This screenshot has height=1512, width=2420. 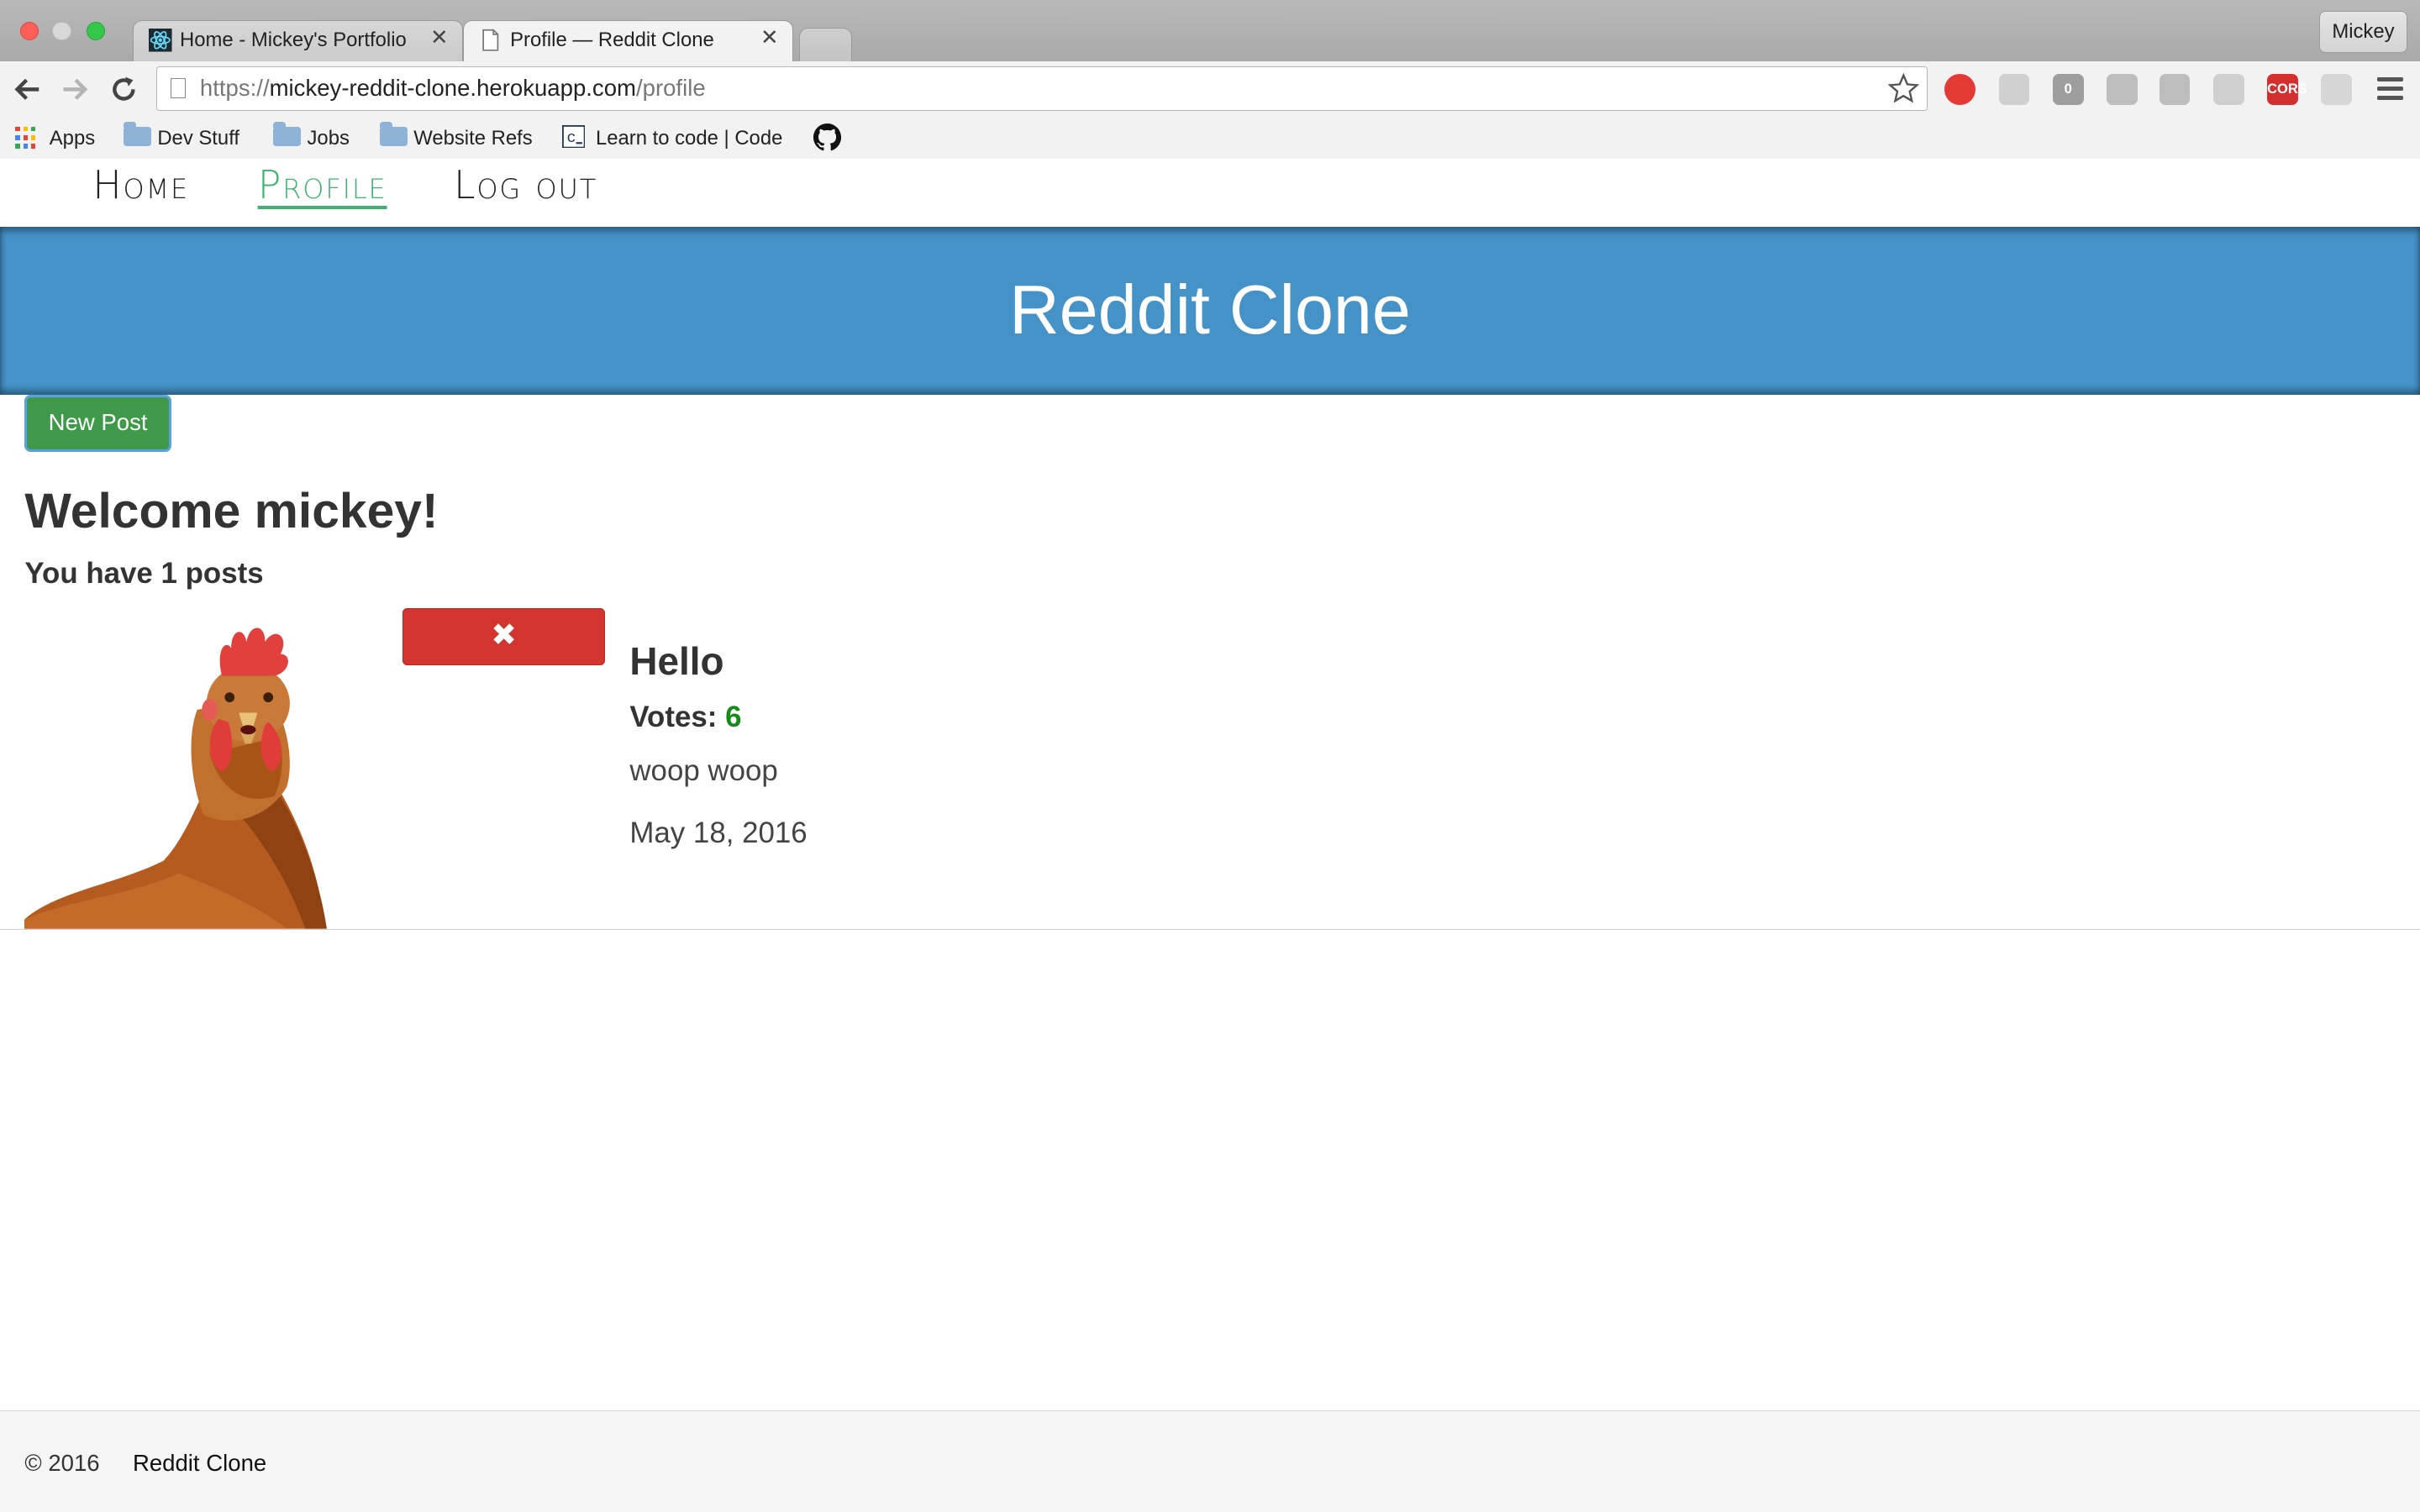 I want to click on chicken-photo, so click(x=176, y=778).